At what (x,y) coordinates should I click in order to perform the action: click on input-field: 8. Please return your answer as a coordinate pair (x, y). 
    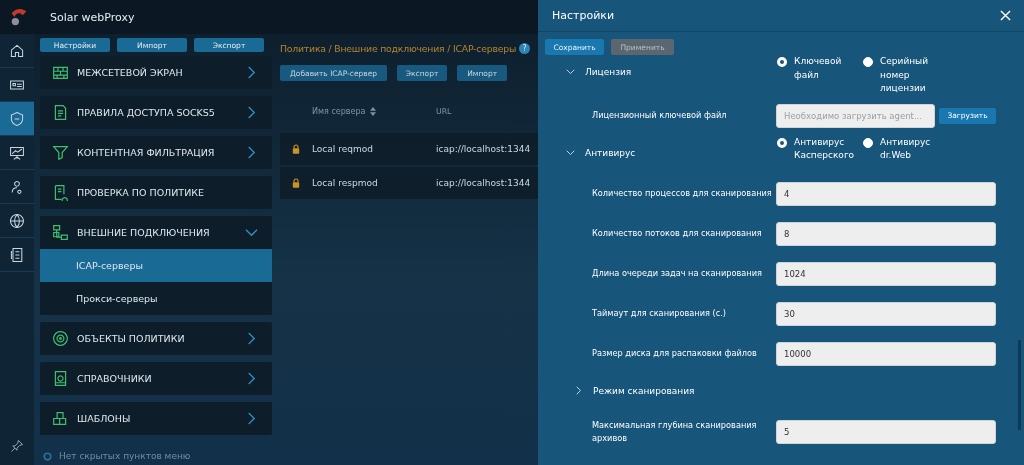
    Looking at the image, I should click on (886, 233).